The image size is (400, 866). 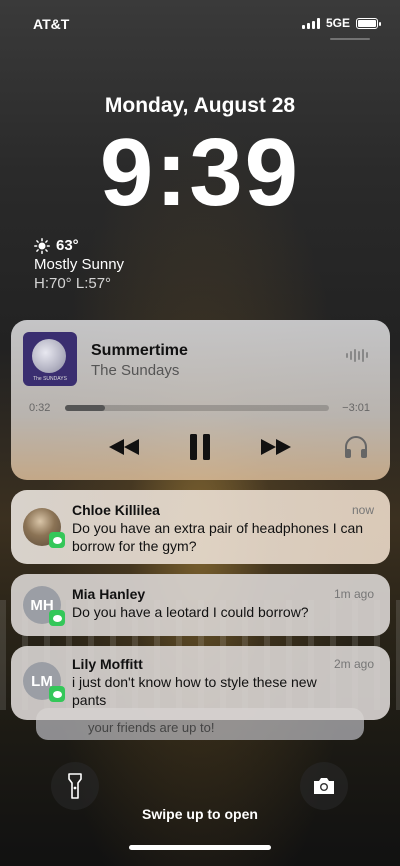 What do you see at coordinates (197, 408) in the screenshot?
I see `progress-scrubber` at bounding box center [197, 408].